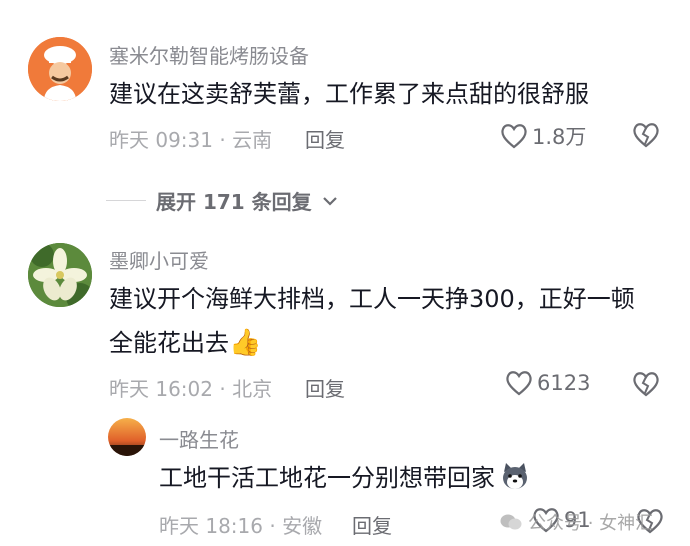 The image size is (690, 546). I want to click on chef-avatar-icon, so click(60, 69).